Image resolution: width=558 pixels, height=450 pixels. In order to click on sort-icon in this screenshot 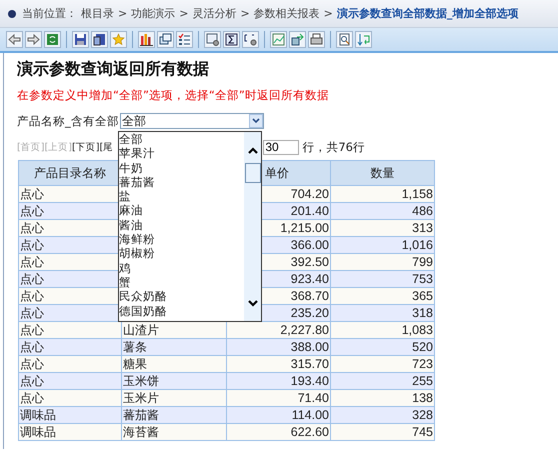, I will do `click(363, 39)`.